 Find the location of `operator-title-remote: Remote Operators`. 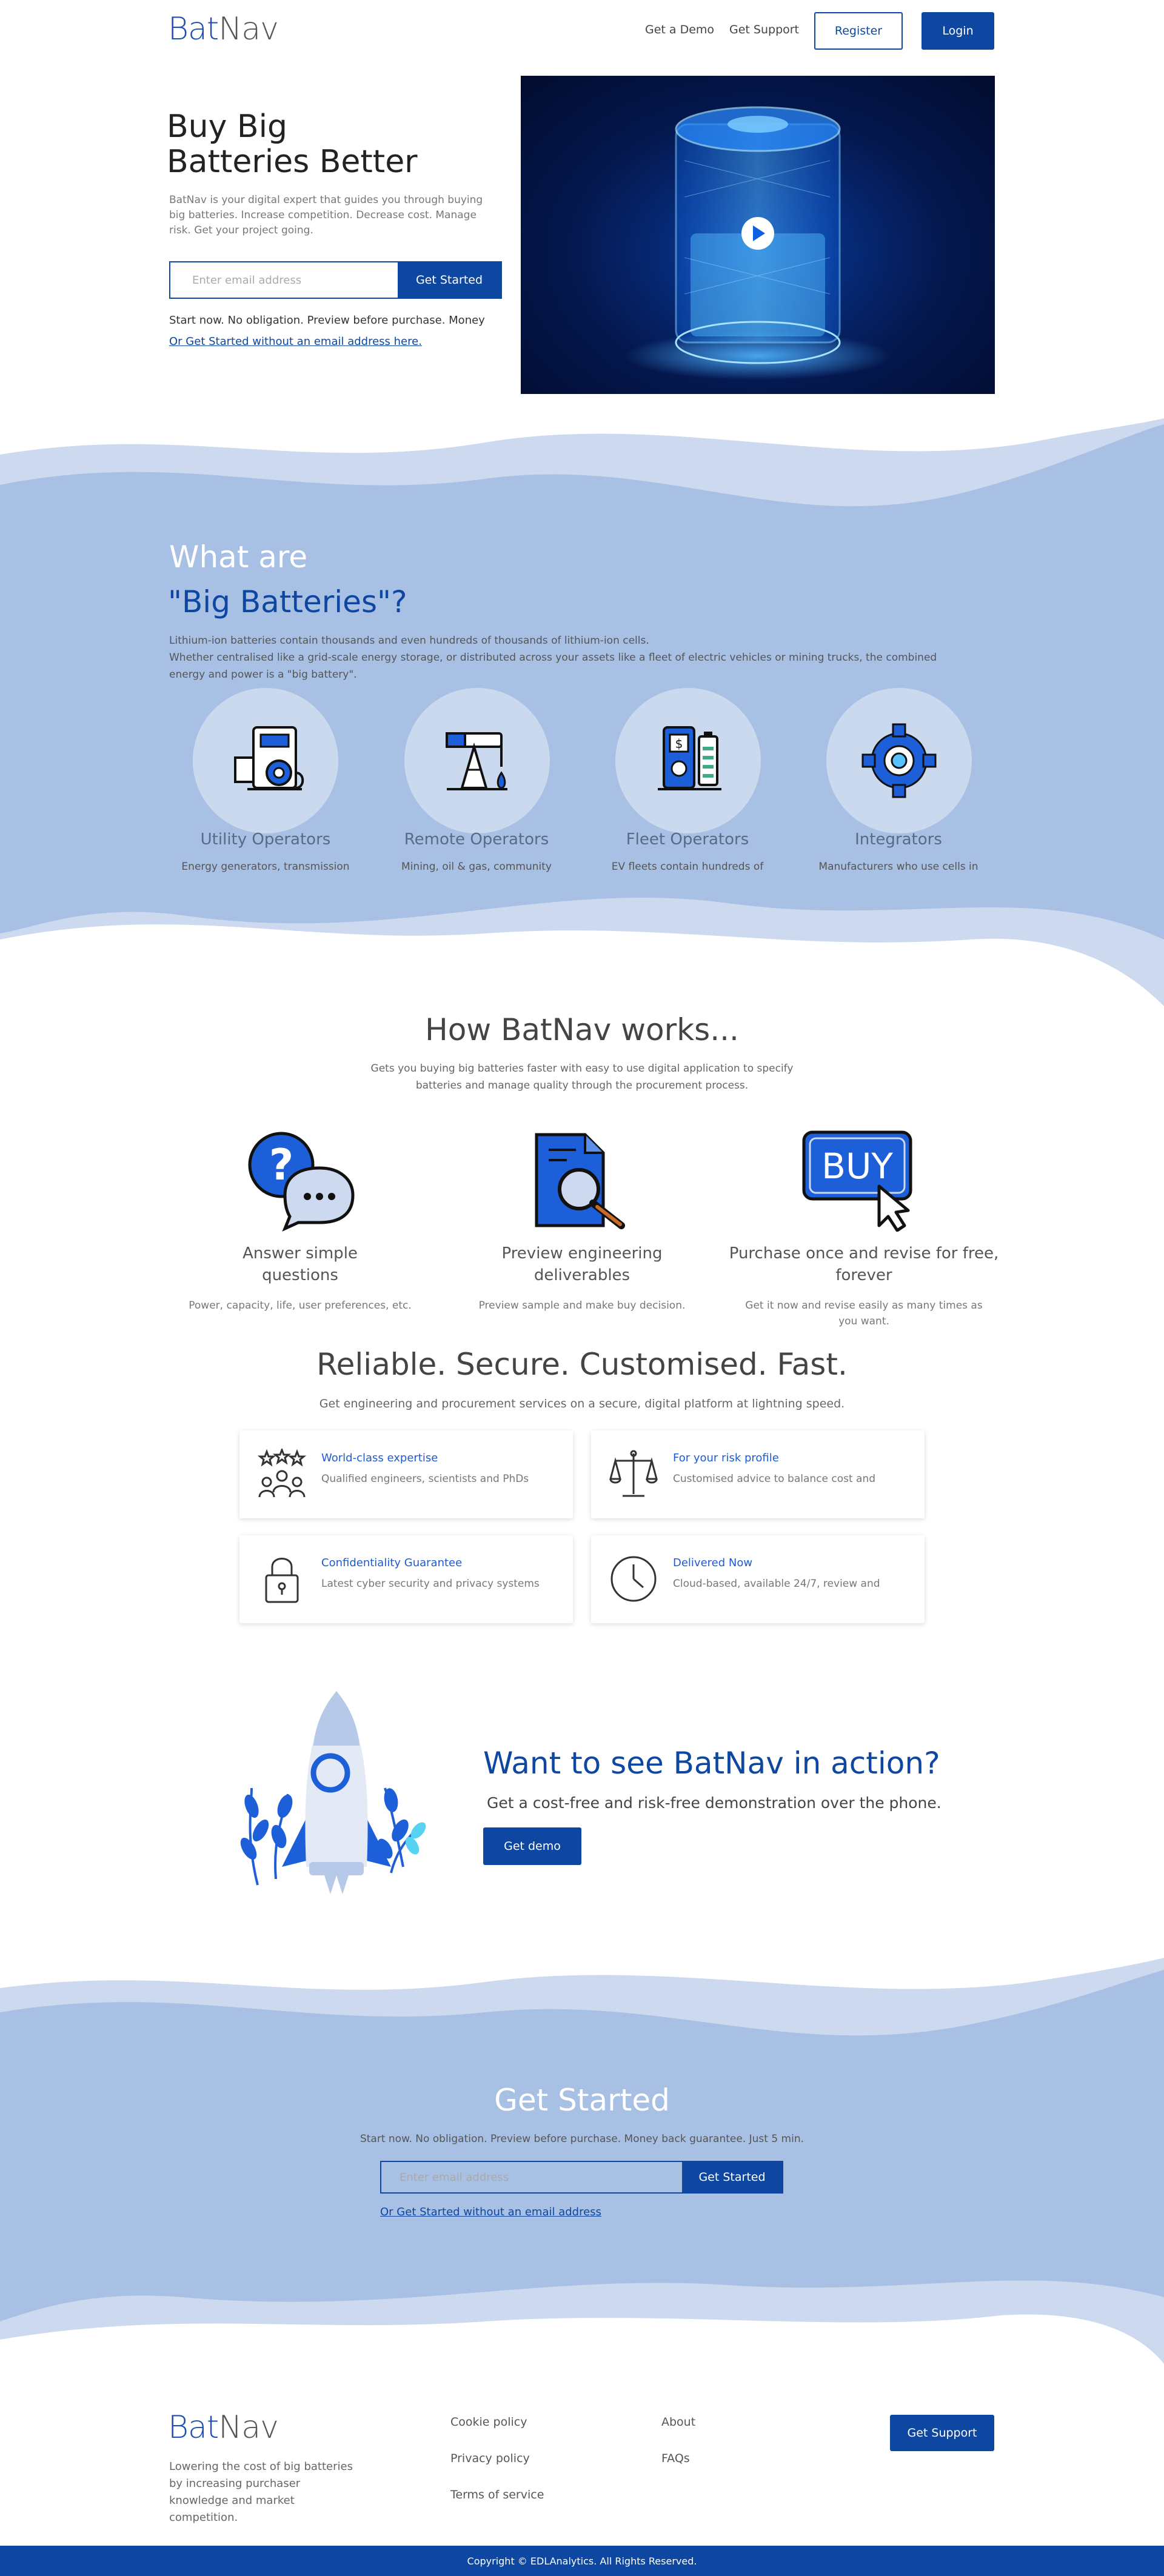

operator-title-remote: Remote Operators is located at coordinates (476, 839).